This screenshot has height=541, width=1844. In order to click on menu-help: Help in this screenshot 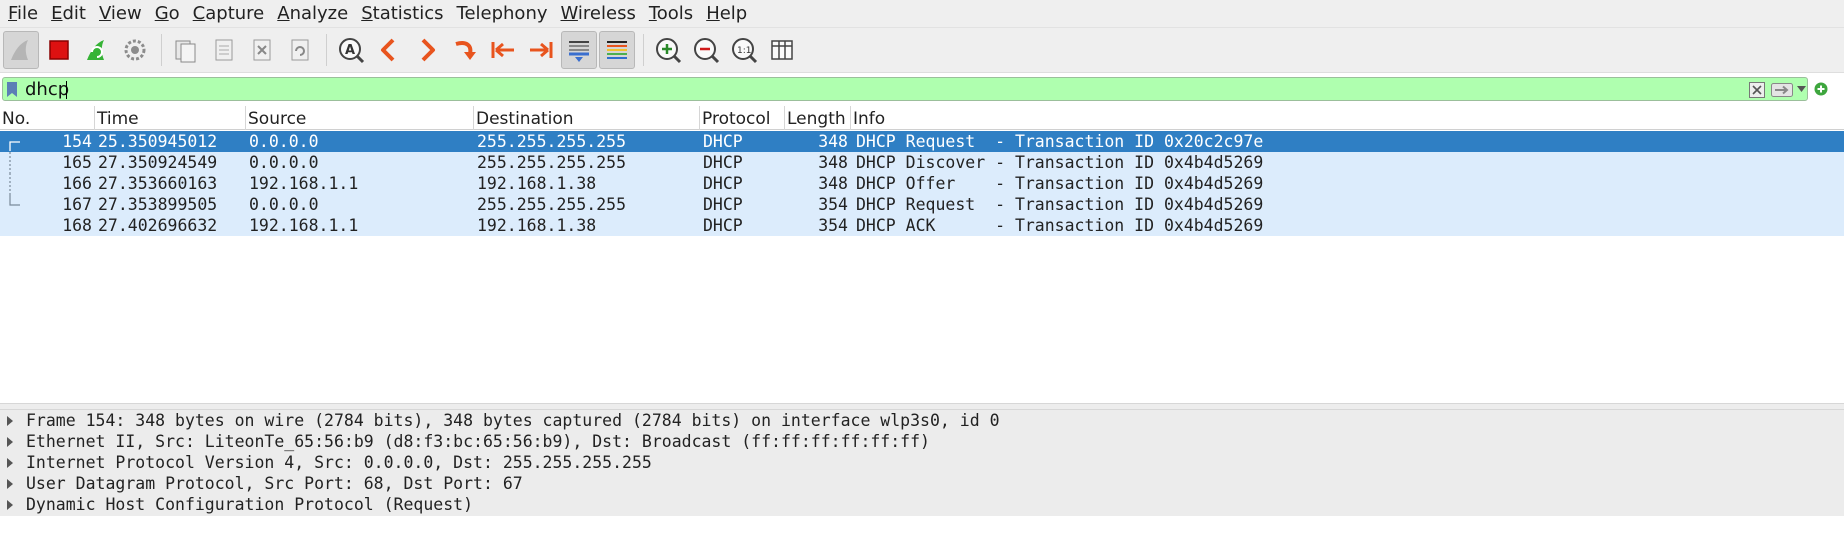, I will do `click(729, 14)`.